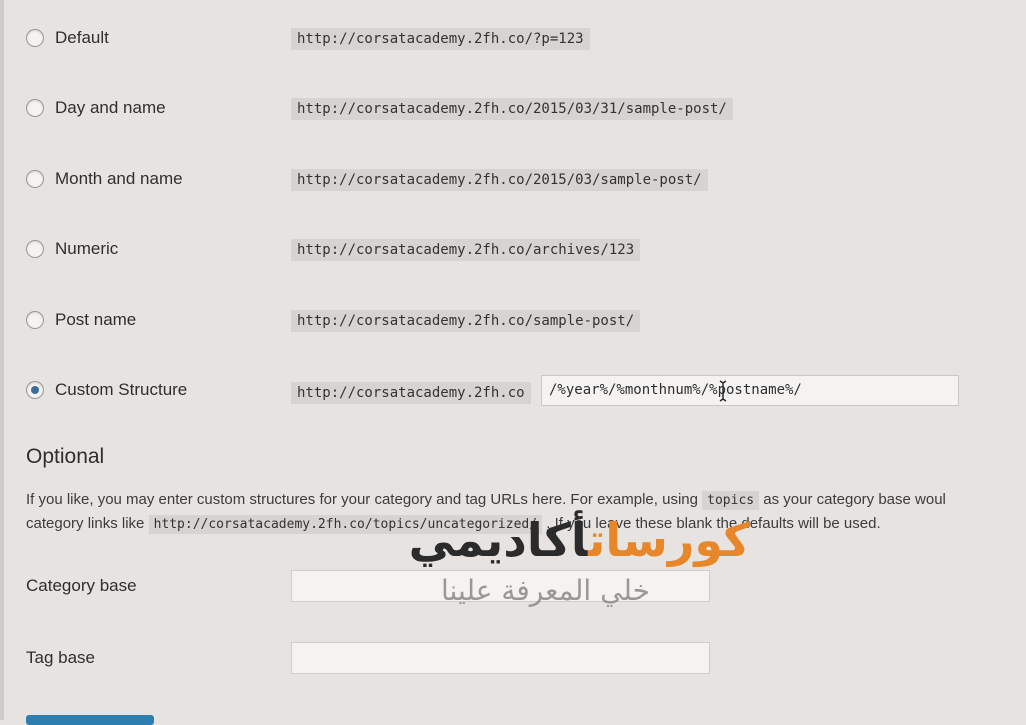 Image resolution: width=1026 pixels, height=725 pixels. What do you see at coordinates (500, 658) in the screenshot?
I see `tag-base-input` at bounding box center [500, 658].